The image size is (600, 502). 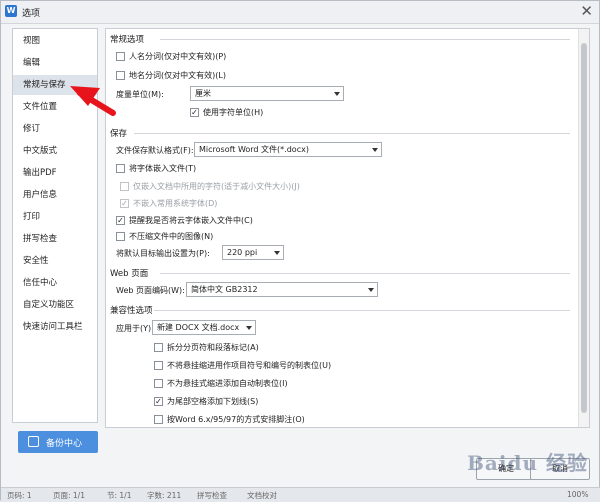 What do you see at coordinates (55, 305) in the screenshot?
I see `sidebar-item-customize-ribbon: 自定义功能区` at bounding box center [55, 305].